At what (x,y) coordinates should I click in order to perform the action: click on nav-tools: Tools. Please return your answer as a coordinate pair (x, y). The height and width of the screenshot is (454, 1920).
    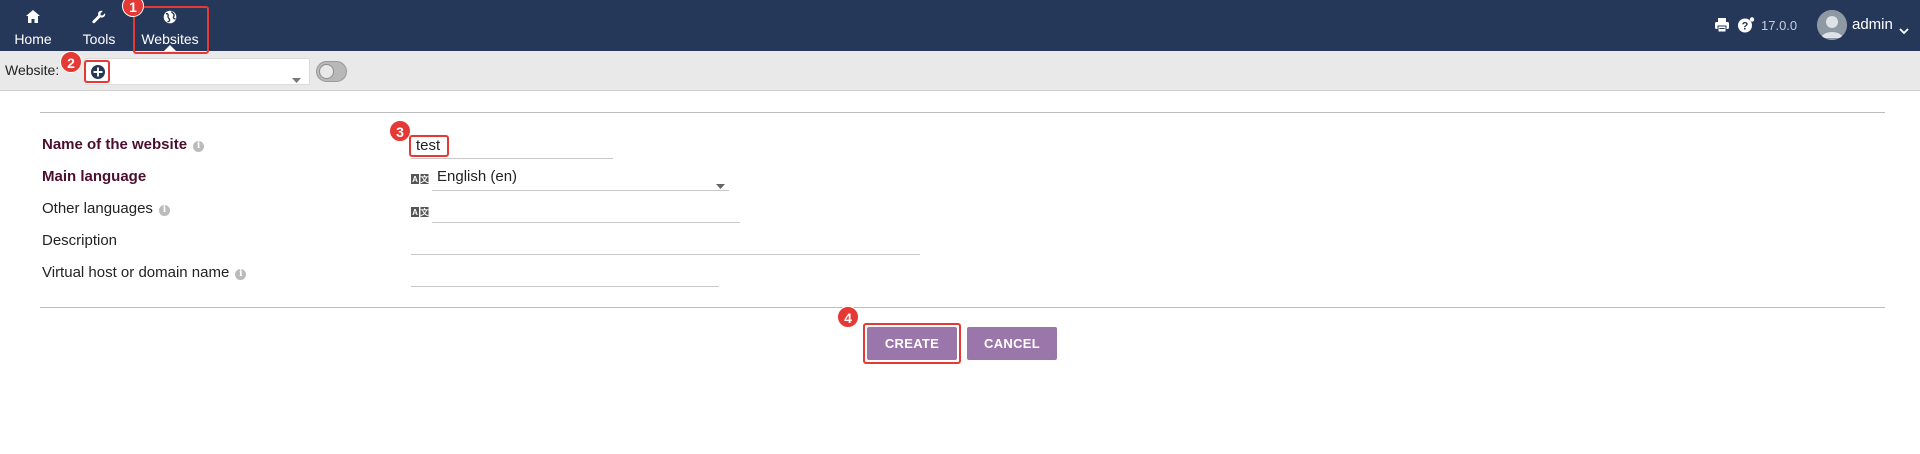
    Looking at the image, I should click on (99, 25).